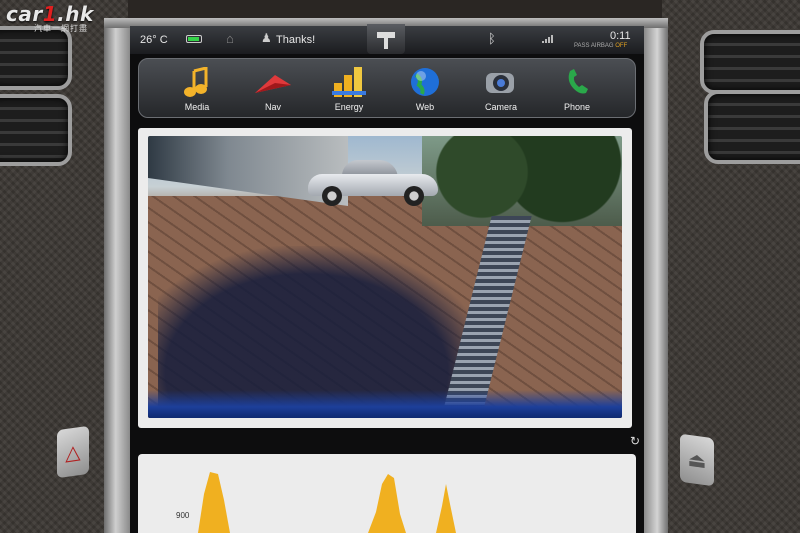  I want to click on glovebox-icon: ⏏, so click(697, 460).